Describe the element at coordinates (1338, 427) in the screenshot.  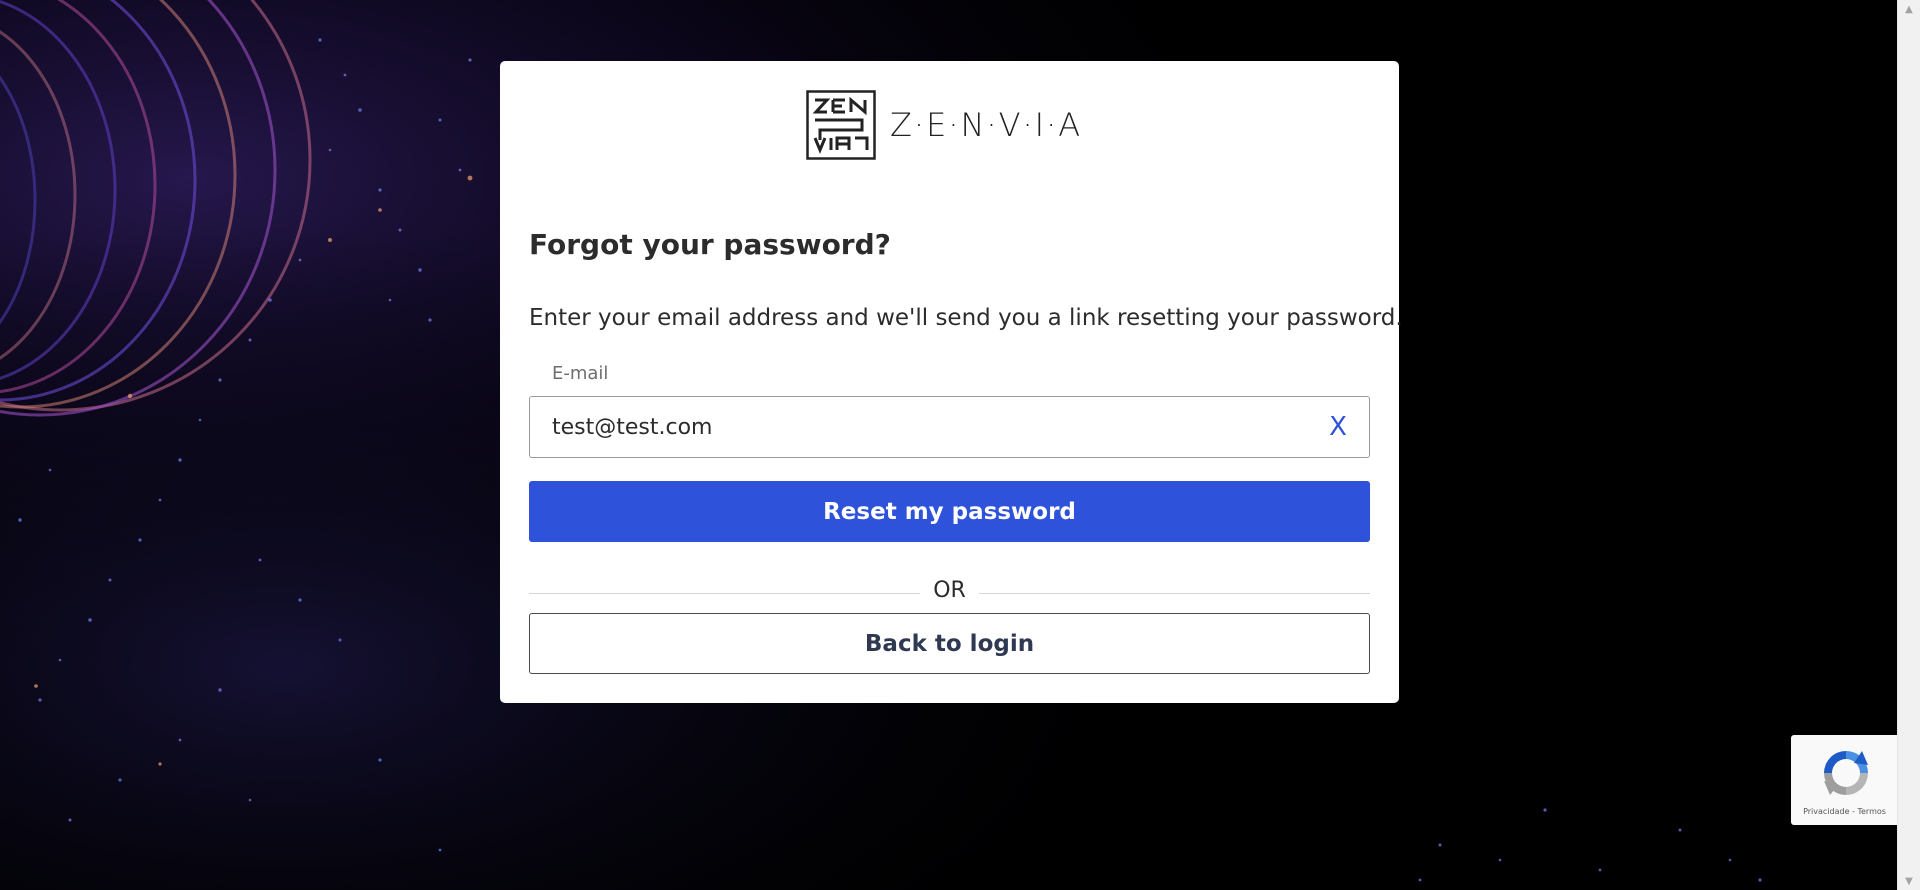
I see `close-icon: X` at that location.